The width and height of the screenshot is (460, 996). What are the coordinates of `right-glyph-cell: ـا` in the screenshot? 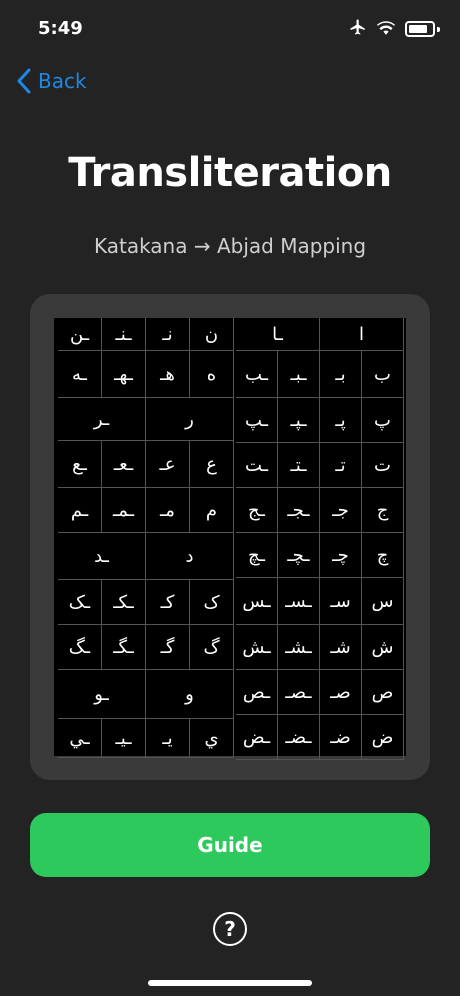 It's located at (278, 334).